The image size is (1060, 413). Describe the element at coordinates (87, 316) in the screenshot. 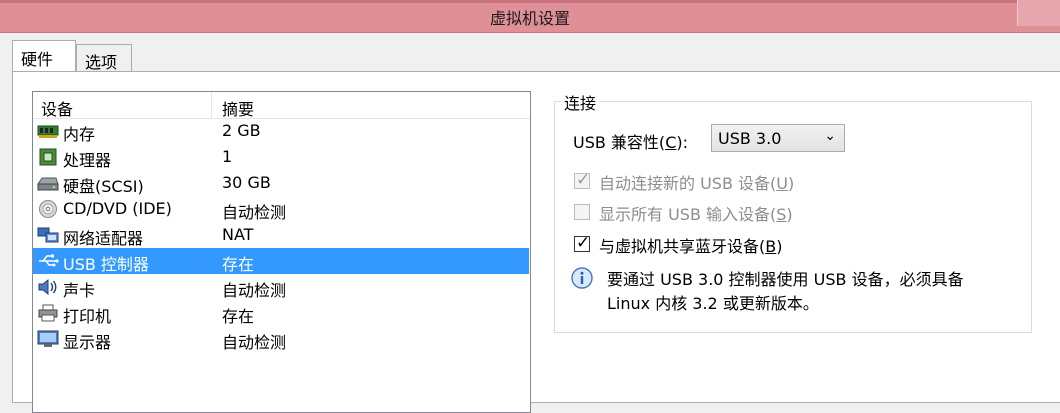

I see `device-name: 打印机` at that location.